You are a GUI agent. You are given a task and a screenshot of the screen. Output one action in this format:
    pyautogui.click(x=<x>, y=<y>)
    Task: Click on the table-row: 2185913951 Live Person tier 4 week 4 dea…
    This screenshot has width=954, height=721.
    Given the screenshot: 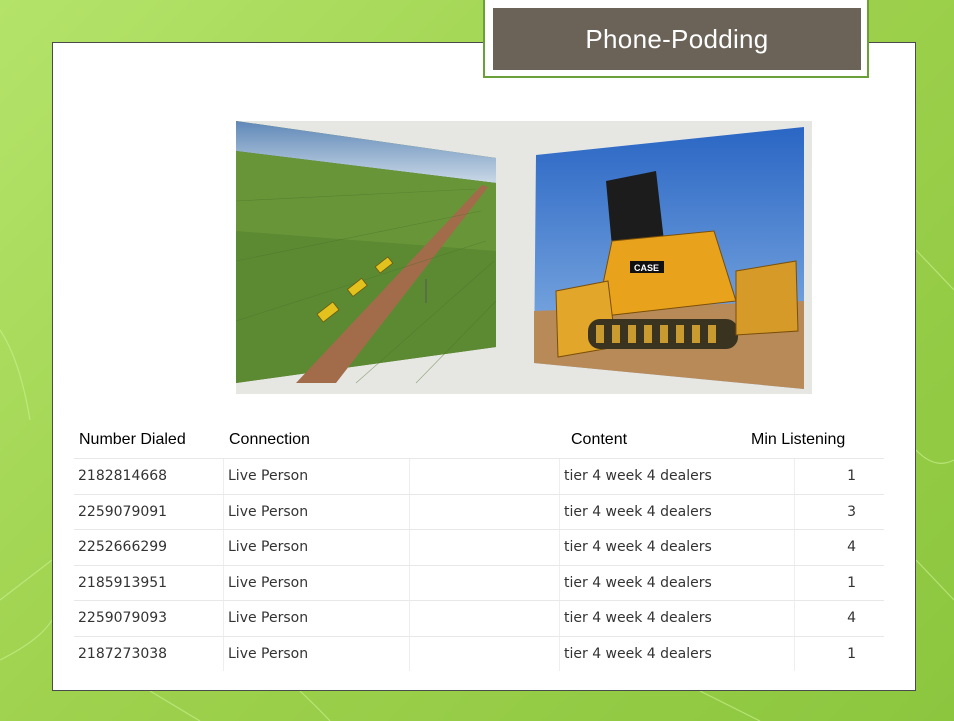 What is the action you would take?
    pyautogui.click(x=479, y=582)
    